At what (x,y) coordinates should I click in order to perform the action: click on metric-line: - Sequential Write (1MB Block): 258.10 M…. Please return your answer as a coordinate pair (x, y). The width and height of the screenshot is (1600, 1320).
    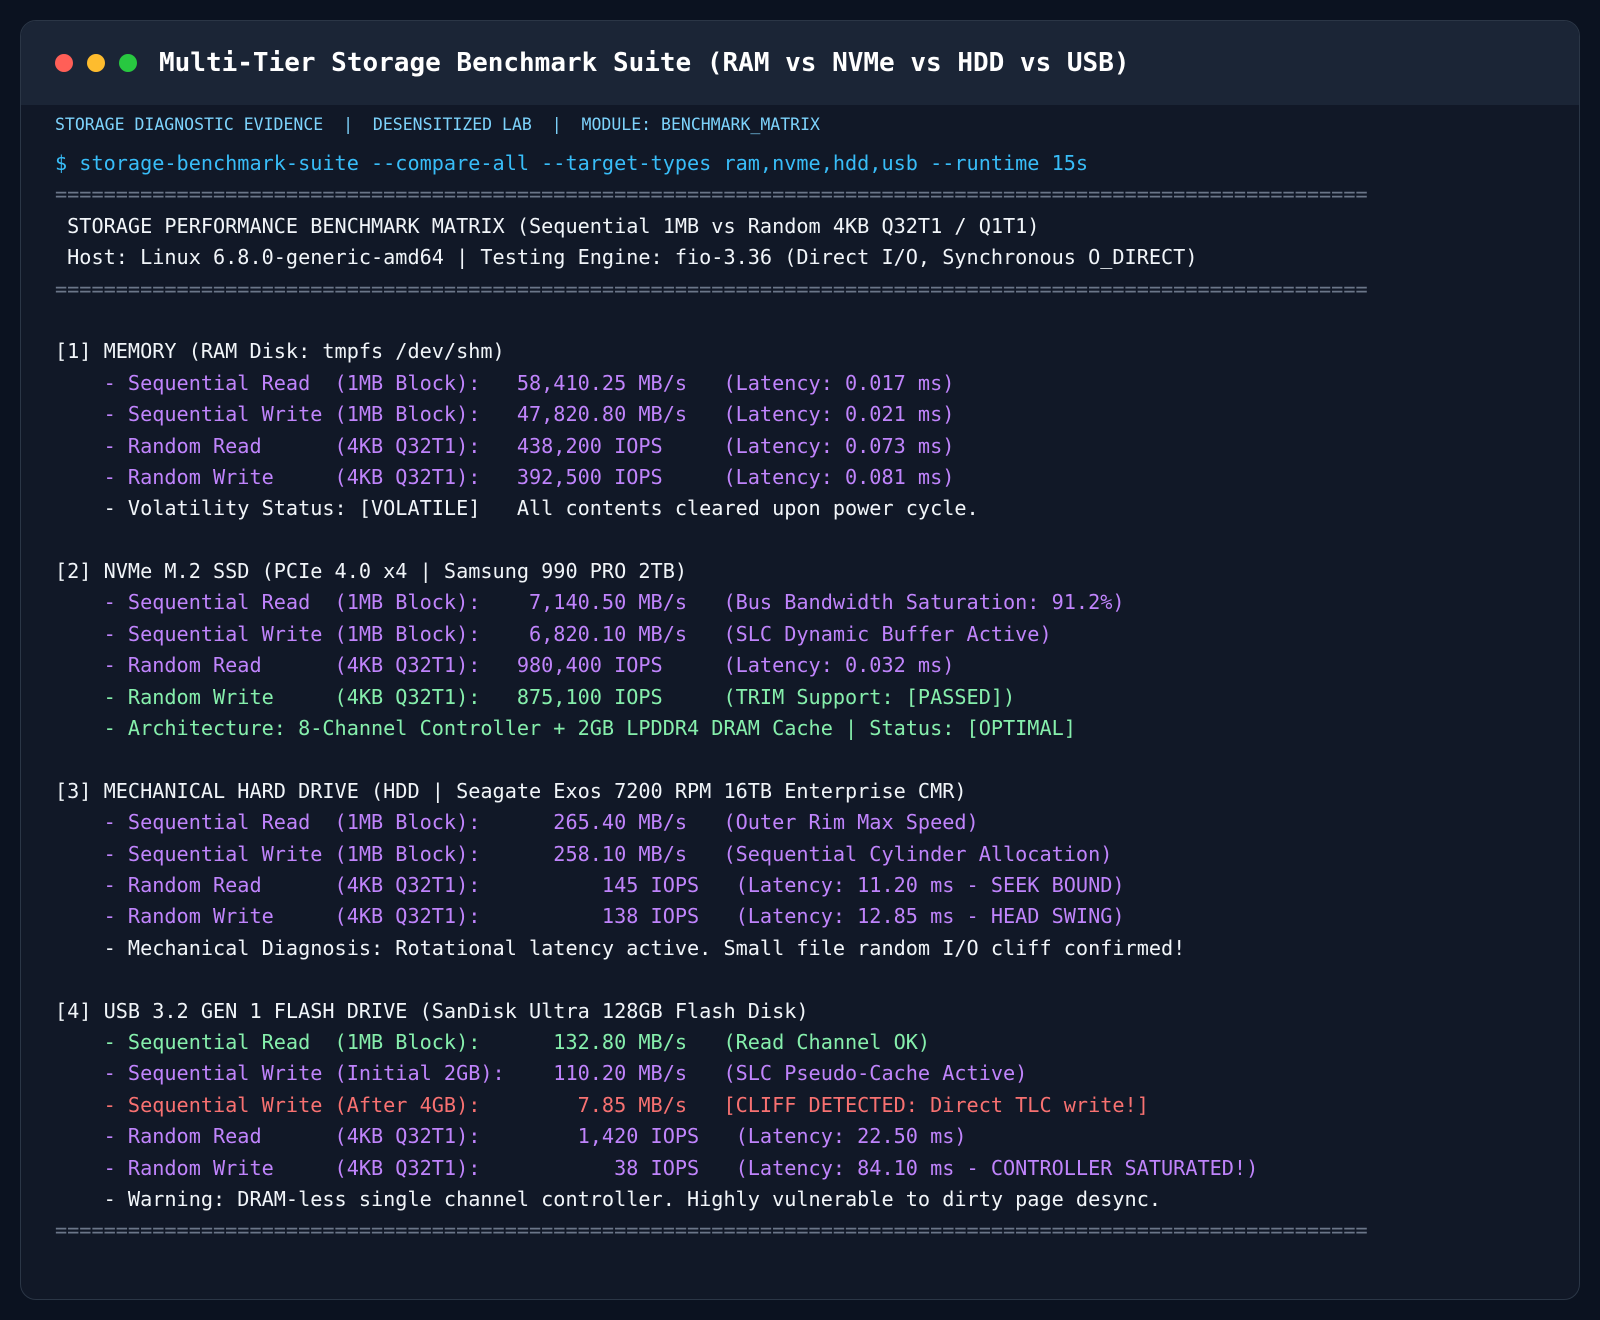
    Looking at the image, I should click on (584, 853).